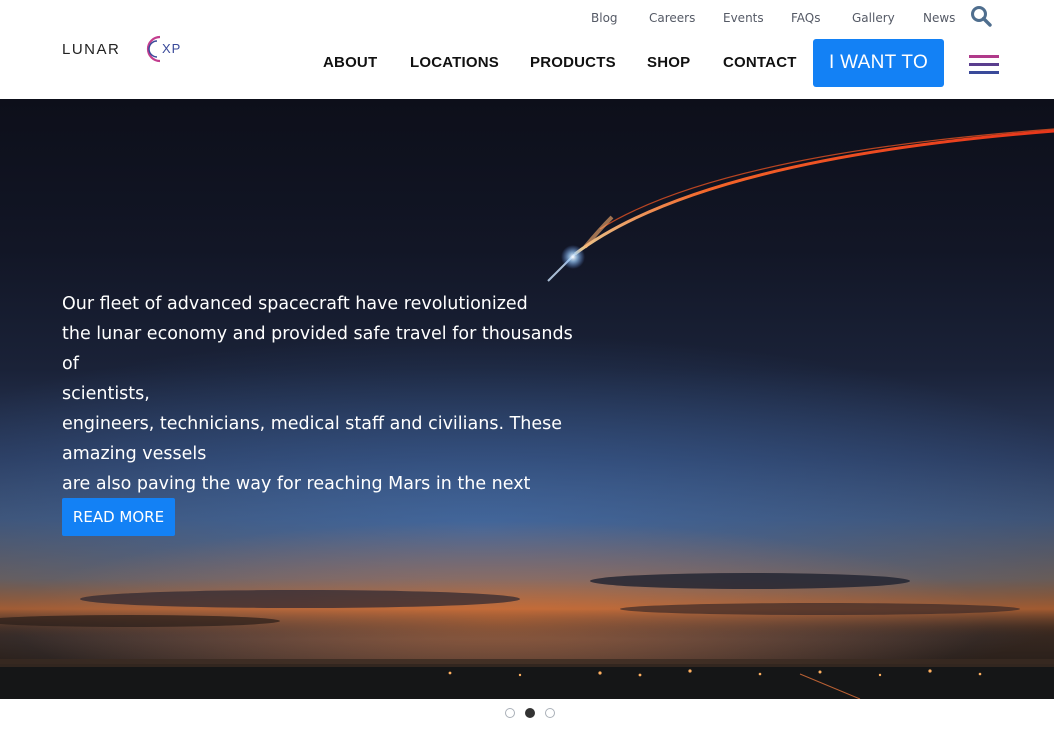 This screenshot has width=1054, height=748. Describe the element at coordinates (878, 63) in the screenshot. I see `i-want-to-button: I WANT TO` at that location.